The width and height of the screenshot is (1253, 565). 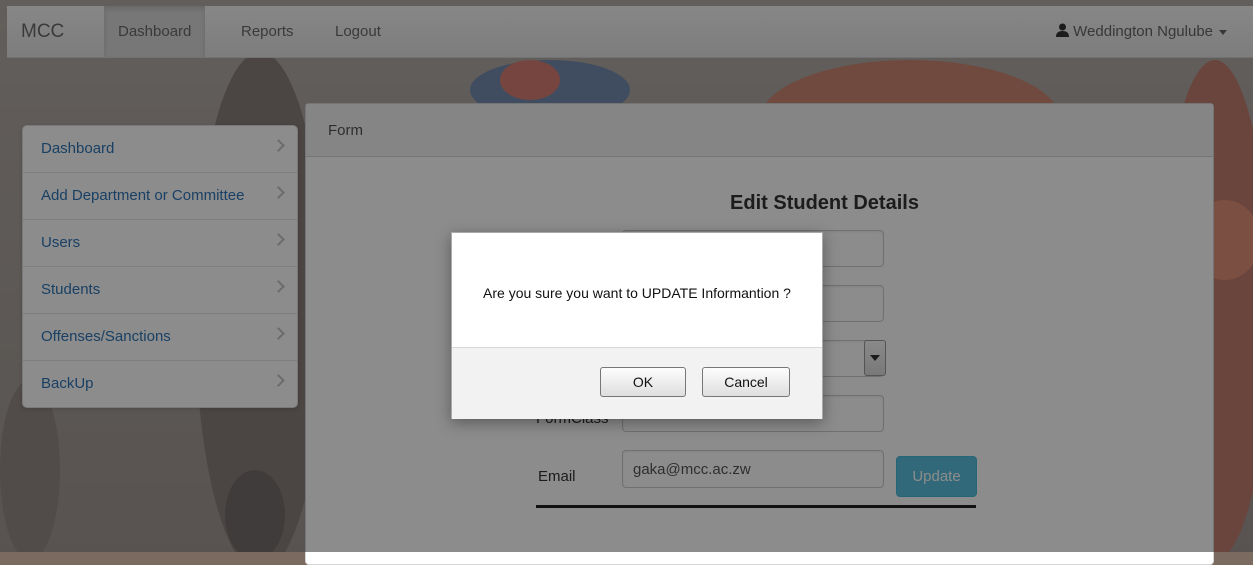 I want to click on cancel-button: Cancel, so click(x=746, y=382).